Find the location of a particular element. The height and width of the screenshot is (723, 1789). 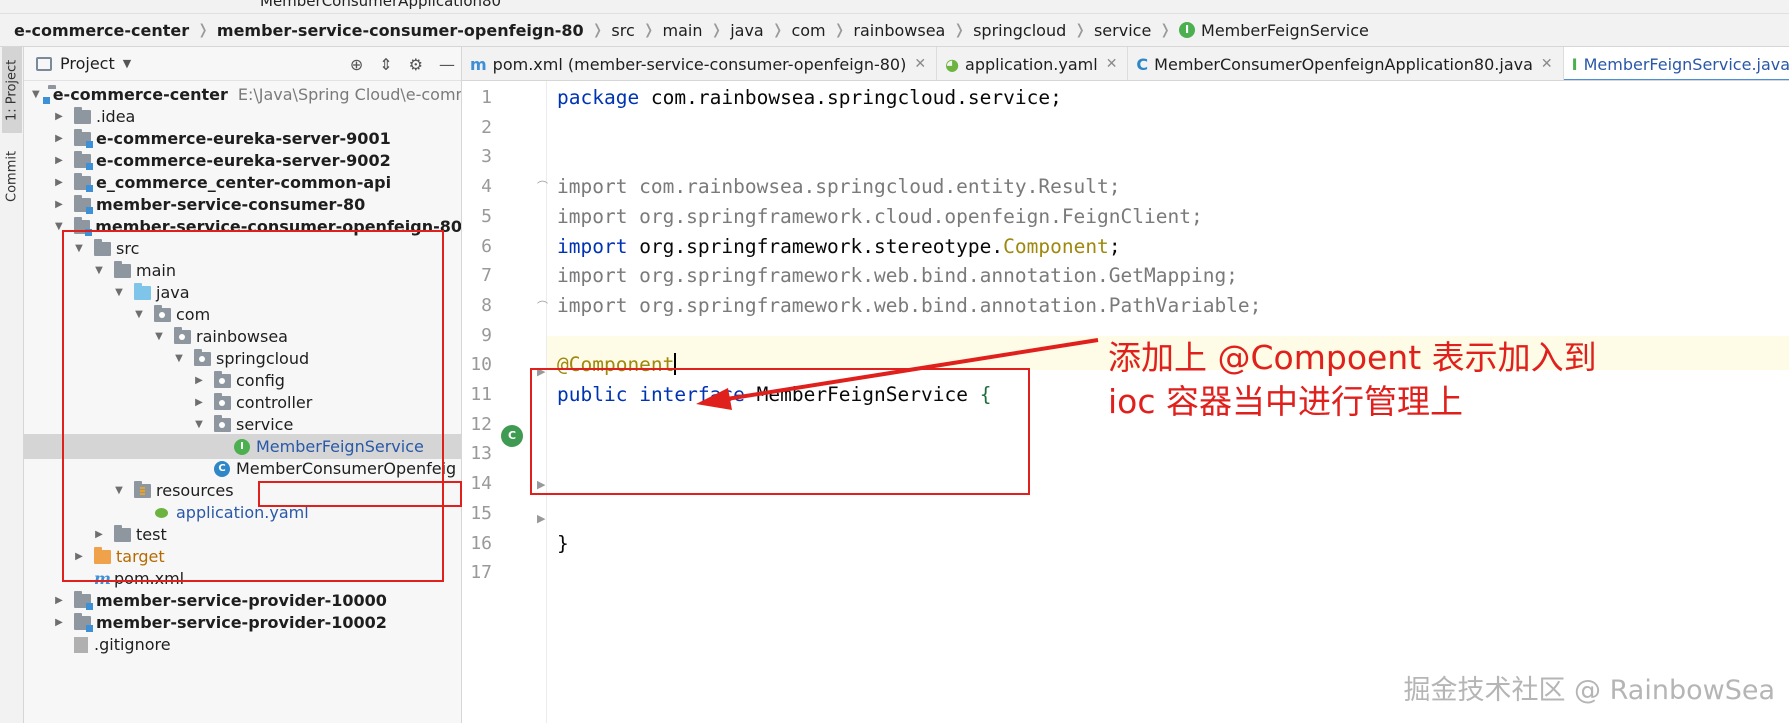

tree-item-label: e-commerce-eureka-server-9002 is located at coordinates (243, 160).